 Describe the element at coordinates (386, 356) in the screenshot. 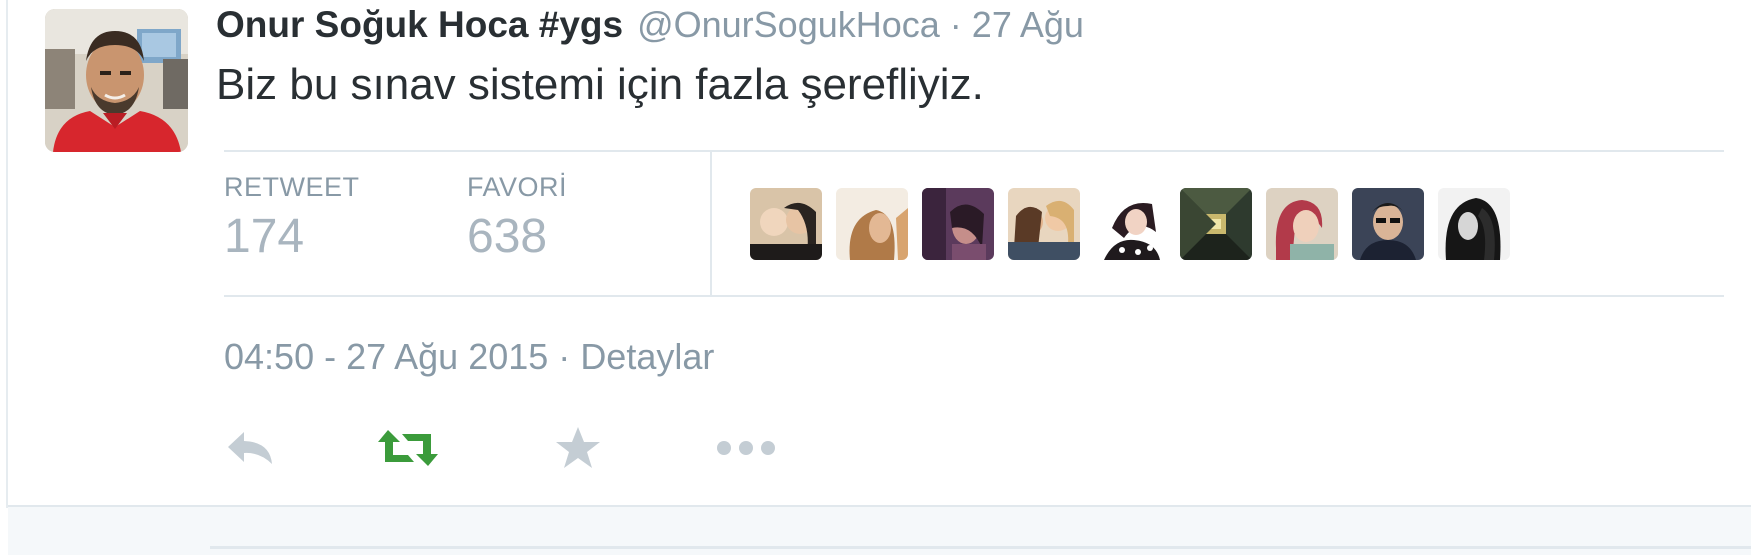

I see `tweet-timestamp: 04:50 - 27 Ağu 2015` at that location.